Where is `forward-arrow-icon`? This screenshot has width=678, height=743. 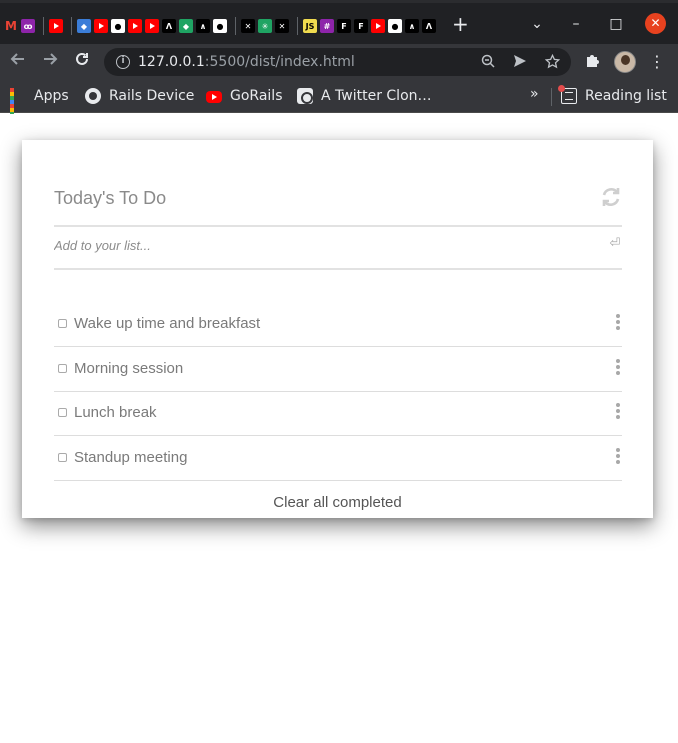 forward-arrow-icon is located at coordinates (50, 62).